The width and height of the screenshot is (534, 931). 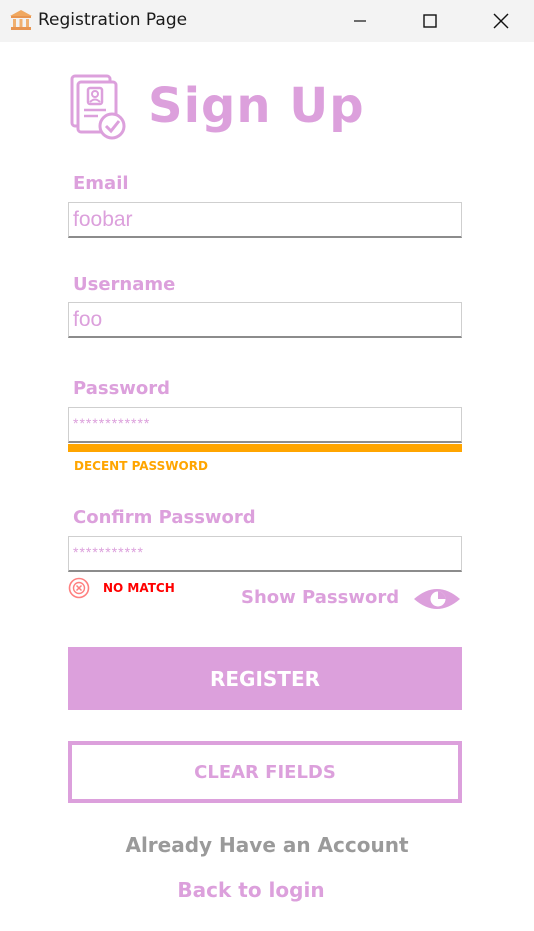 I want to click on password-label: Password, so click(x=122, y=388).